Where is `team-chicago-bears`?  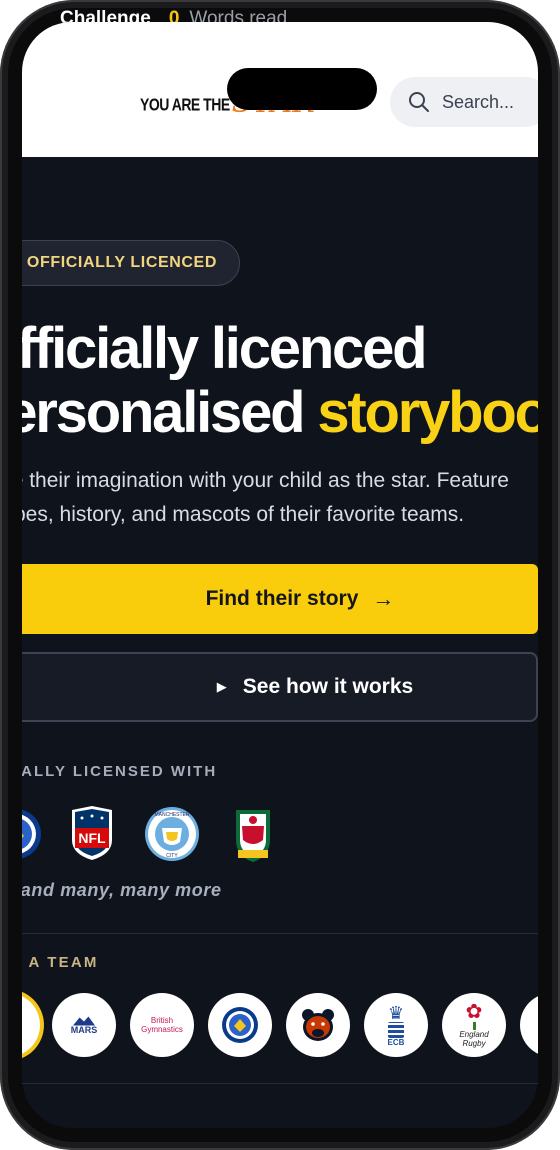
team-chicago-bears is located at coordinates (318, 1025).